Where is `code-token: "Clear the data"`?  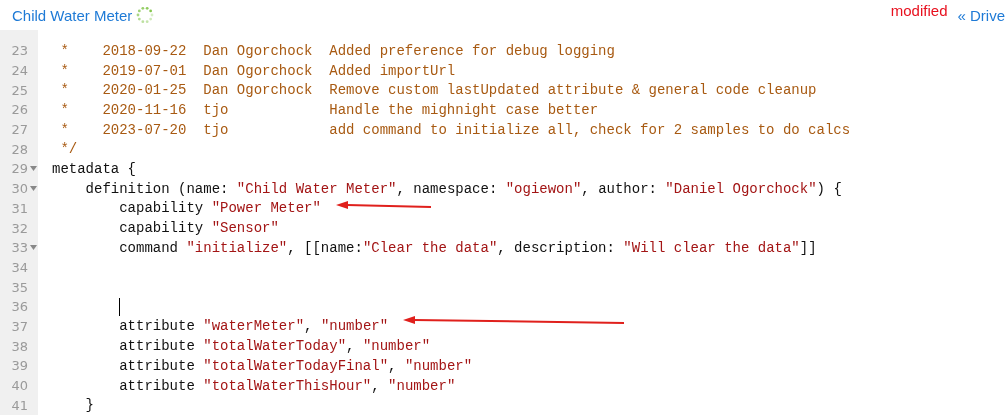
code-token: "Clear the data" is located at coordinates (430, 247).